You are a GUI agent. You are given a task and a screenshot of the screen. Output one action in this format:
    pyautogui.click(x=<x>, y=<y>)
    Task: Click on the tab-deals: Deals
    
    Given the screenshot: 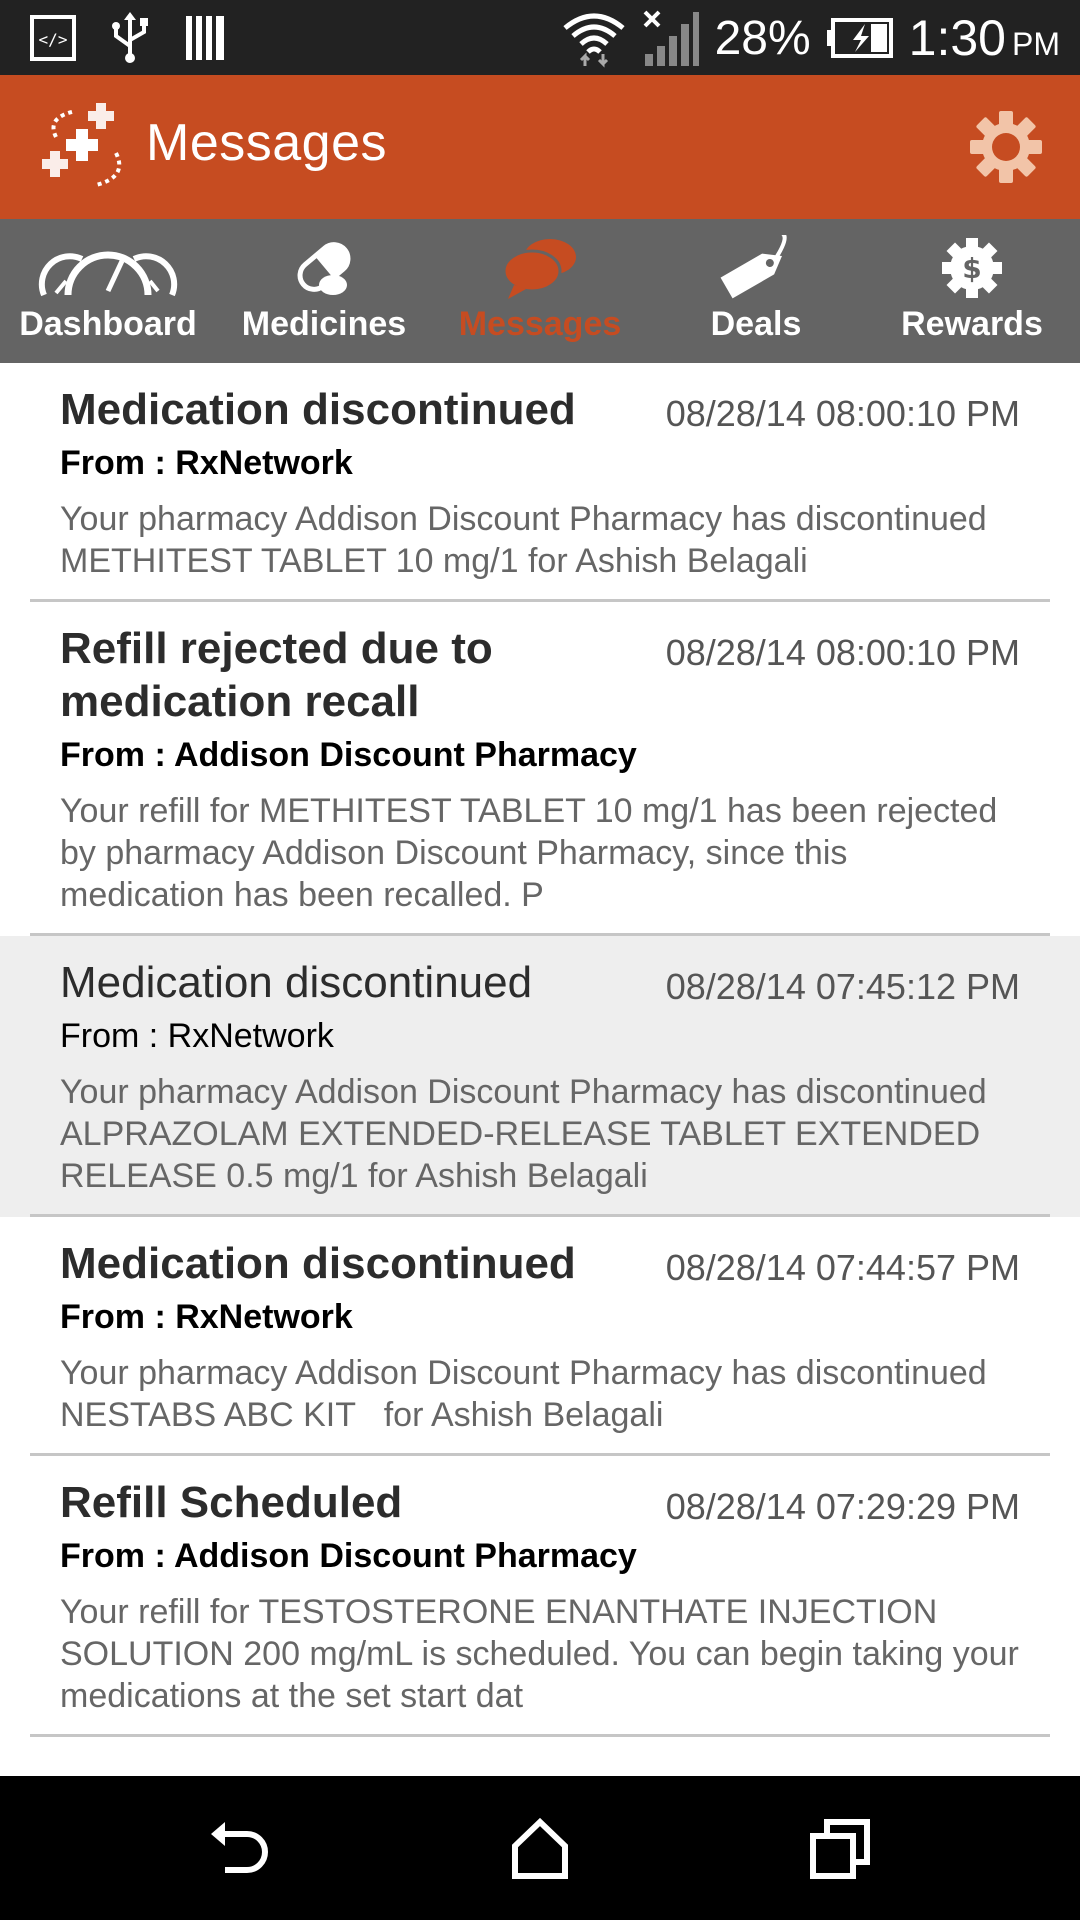 What is the action you would take?
    pyautogui.click(x=756, y=291)
    